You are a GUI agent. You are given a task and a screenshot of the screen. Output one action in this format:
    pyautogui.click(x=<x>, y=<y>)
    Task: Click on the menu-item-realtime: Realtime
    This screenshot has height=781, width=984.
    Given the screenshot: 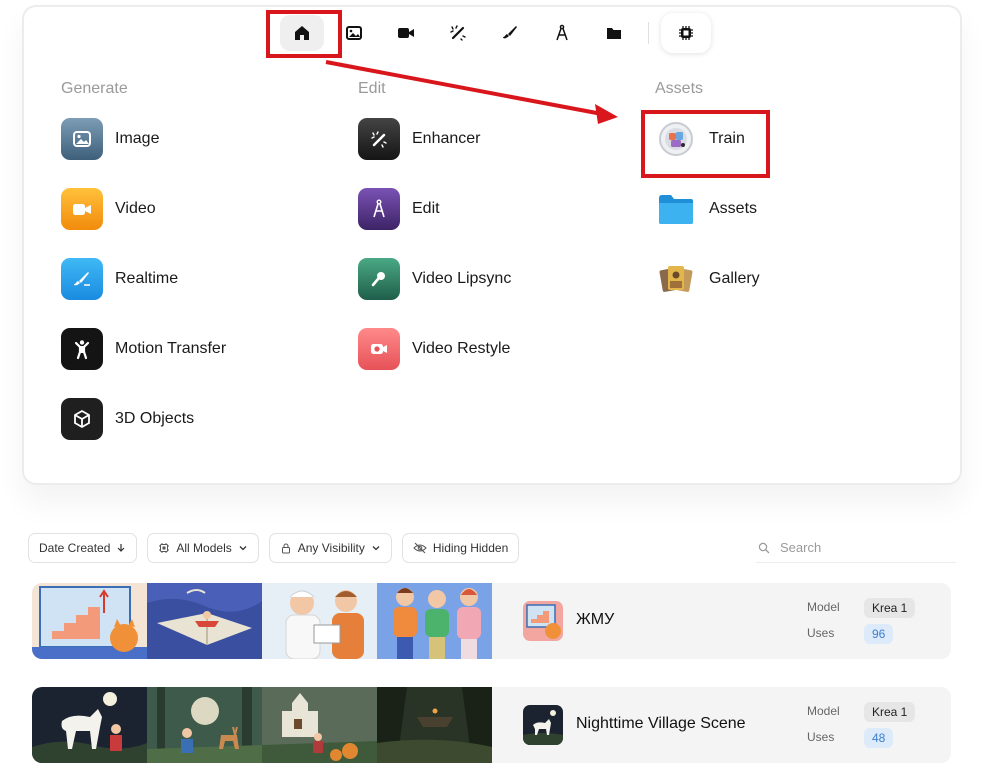 What is the action you would take?
    pyautogui.click(x=143, y=279)
    